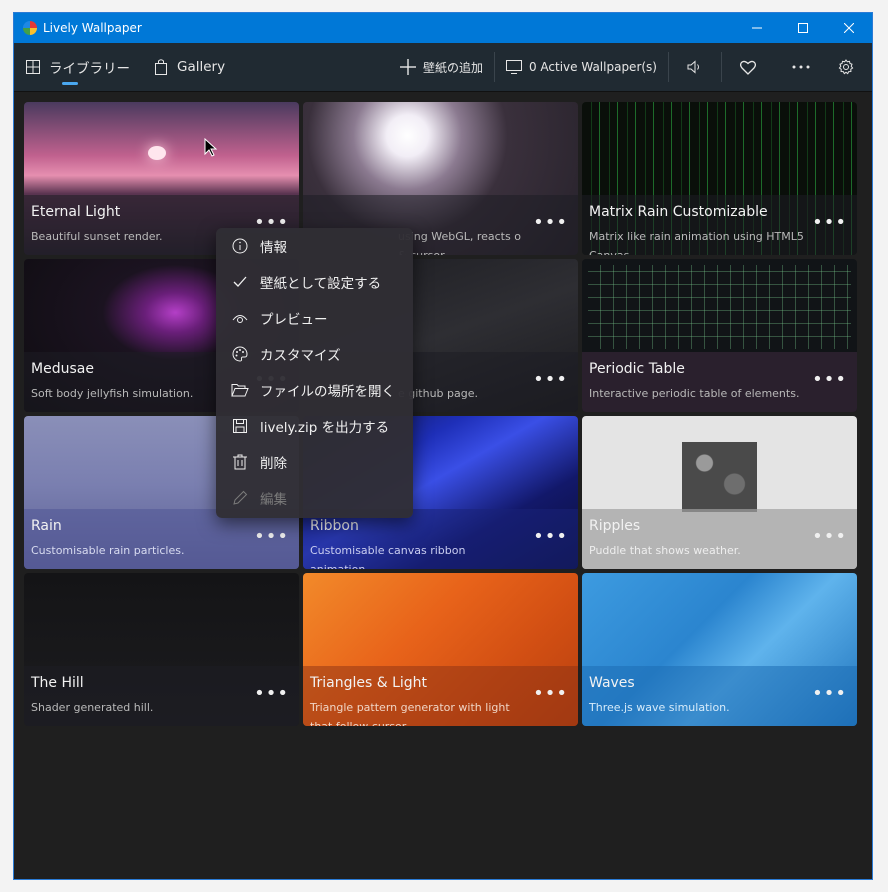 The image size is (888, 892). I want to click on card-description: Puddle that shows weather., so click(665, 550).